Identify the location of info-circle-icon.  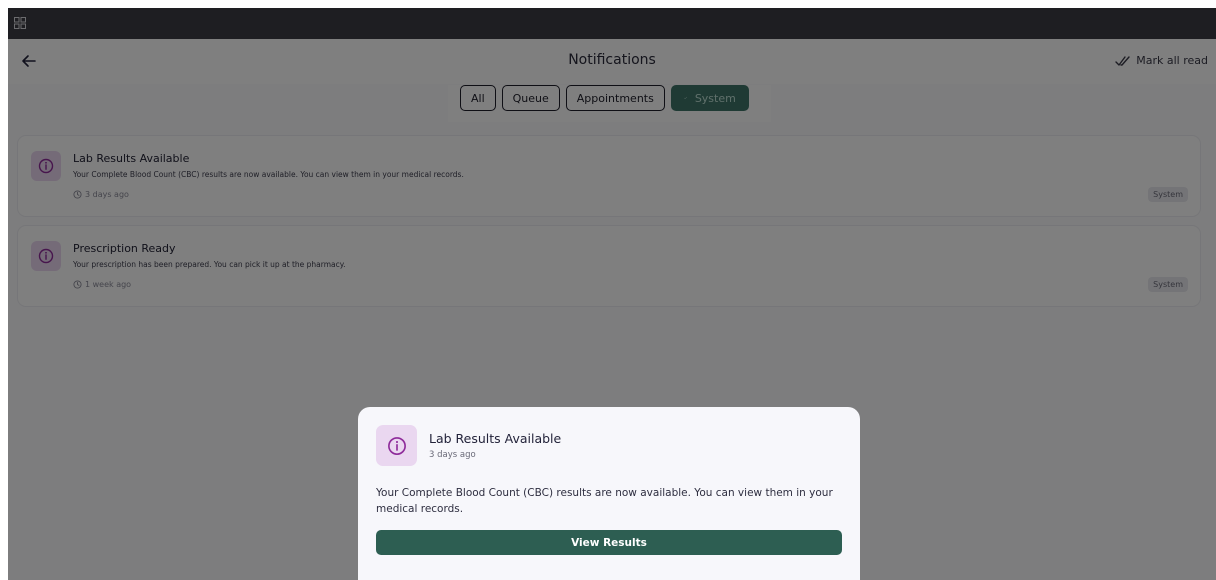
(396, 445).